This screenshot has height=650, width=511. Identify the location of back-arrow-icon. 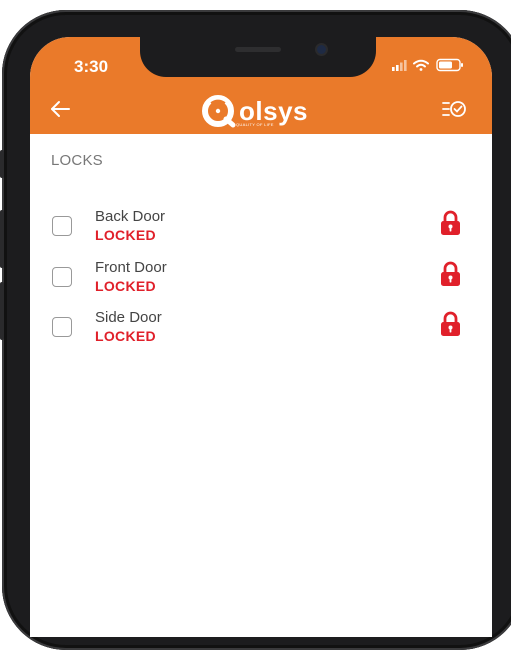
(60, 109).